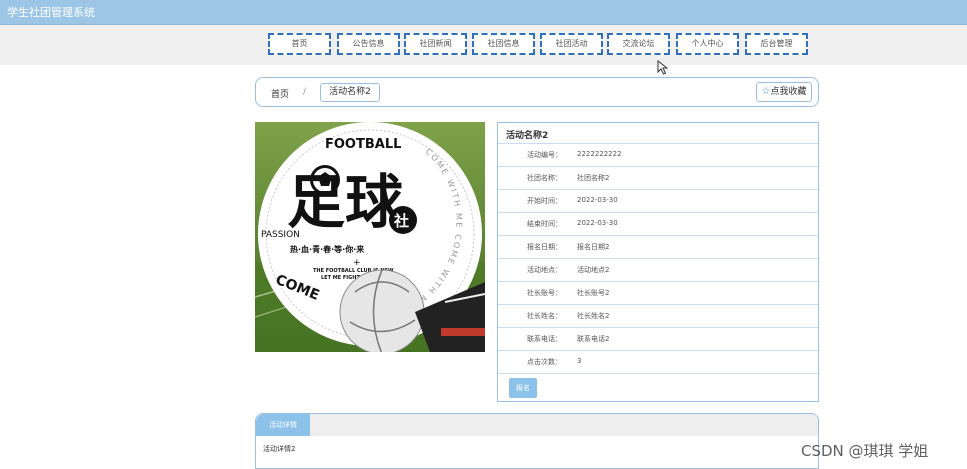  I want to click on info-label: 结束时间：, so click(544, 224).